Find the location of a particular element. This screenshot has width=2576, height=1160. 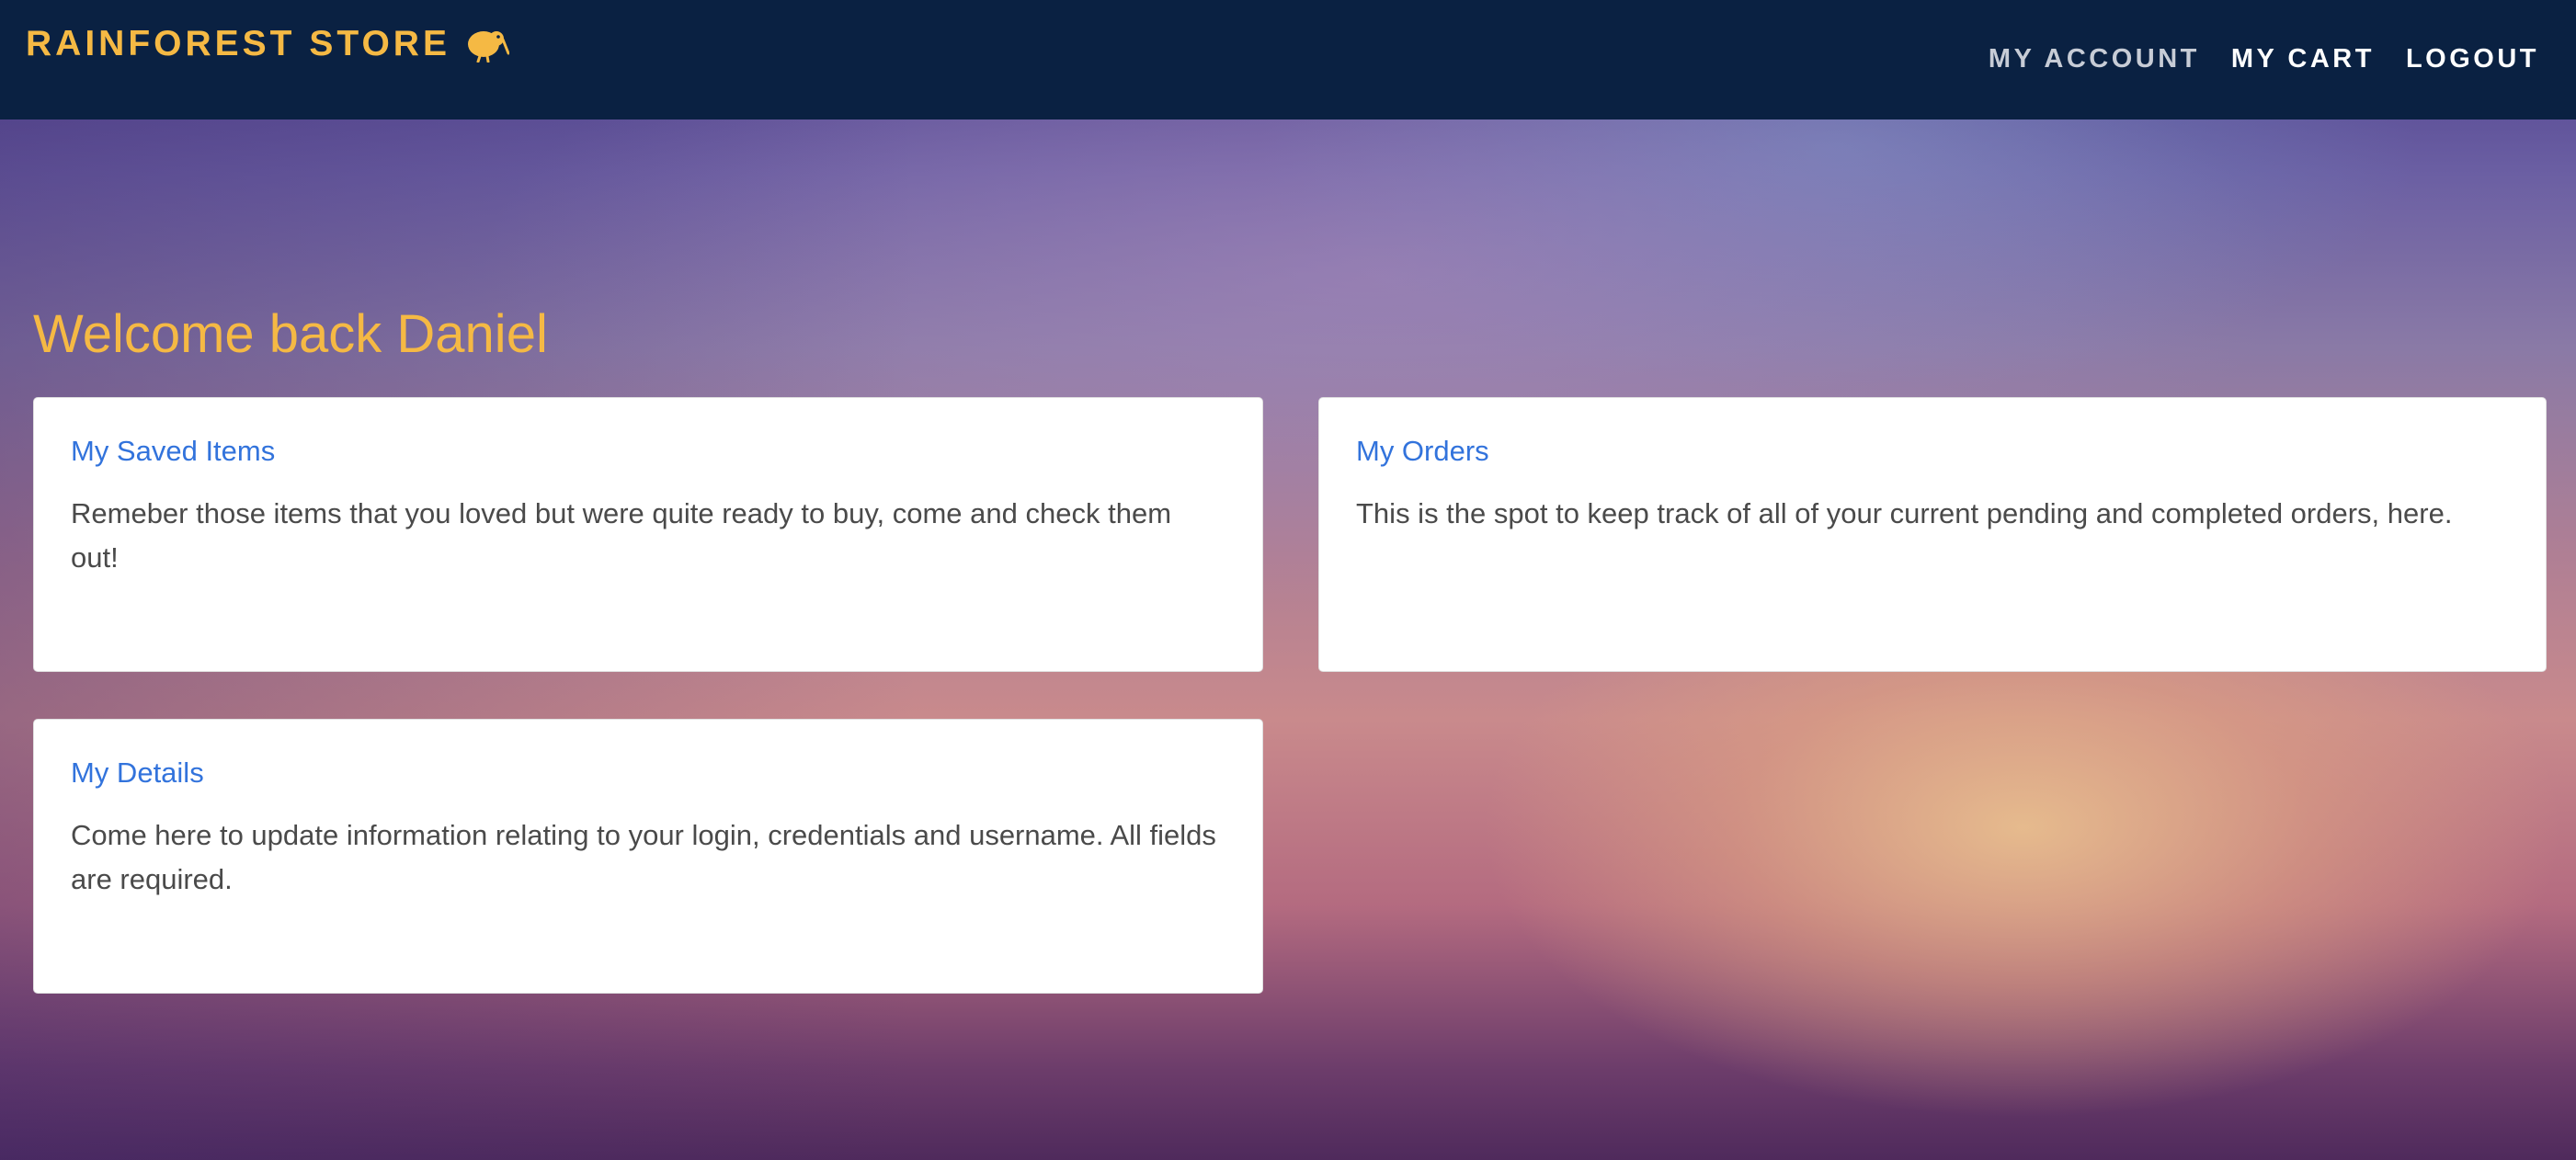

nav-my-account: MY ACCOUNT is located at coordinates (2094, 59).